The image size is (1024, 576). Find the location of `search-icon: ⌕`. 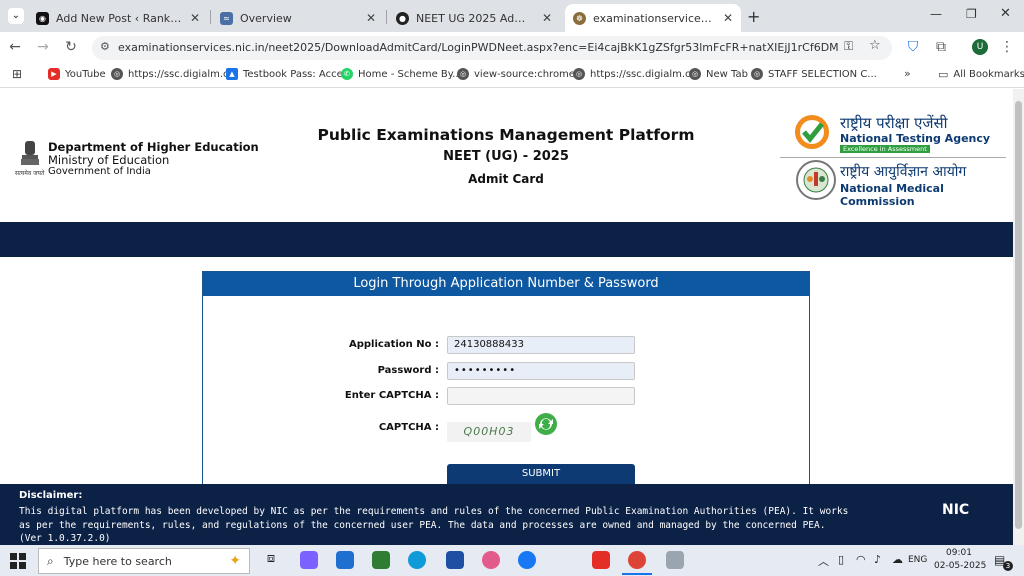

search-icon: ⌕ is located at coordinates (50, 560).